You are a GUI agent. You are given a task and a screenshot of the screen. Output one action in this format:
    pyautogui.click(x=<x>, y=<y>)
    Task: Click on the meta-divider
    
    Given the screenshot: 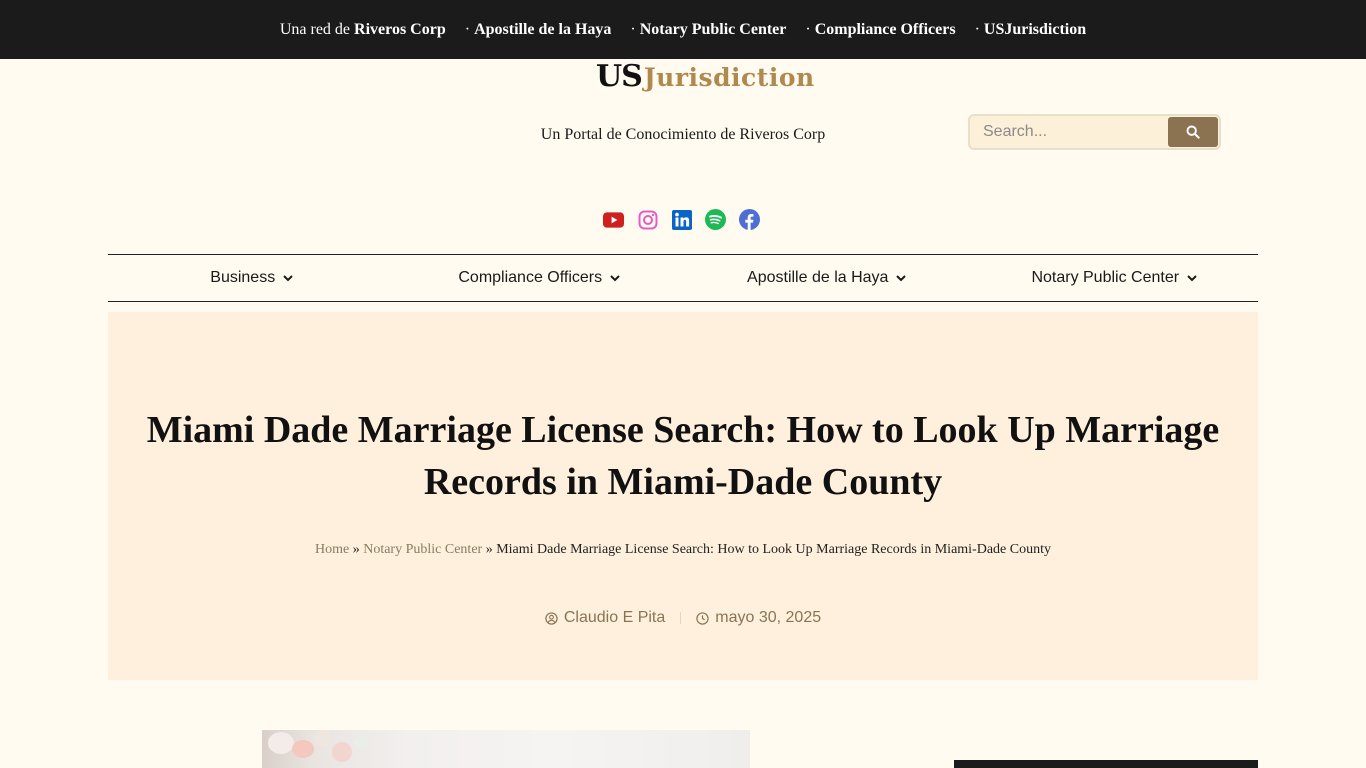 What is the action you would take?
    pyautogui.click(x=681, y=618)
    